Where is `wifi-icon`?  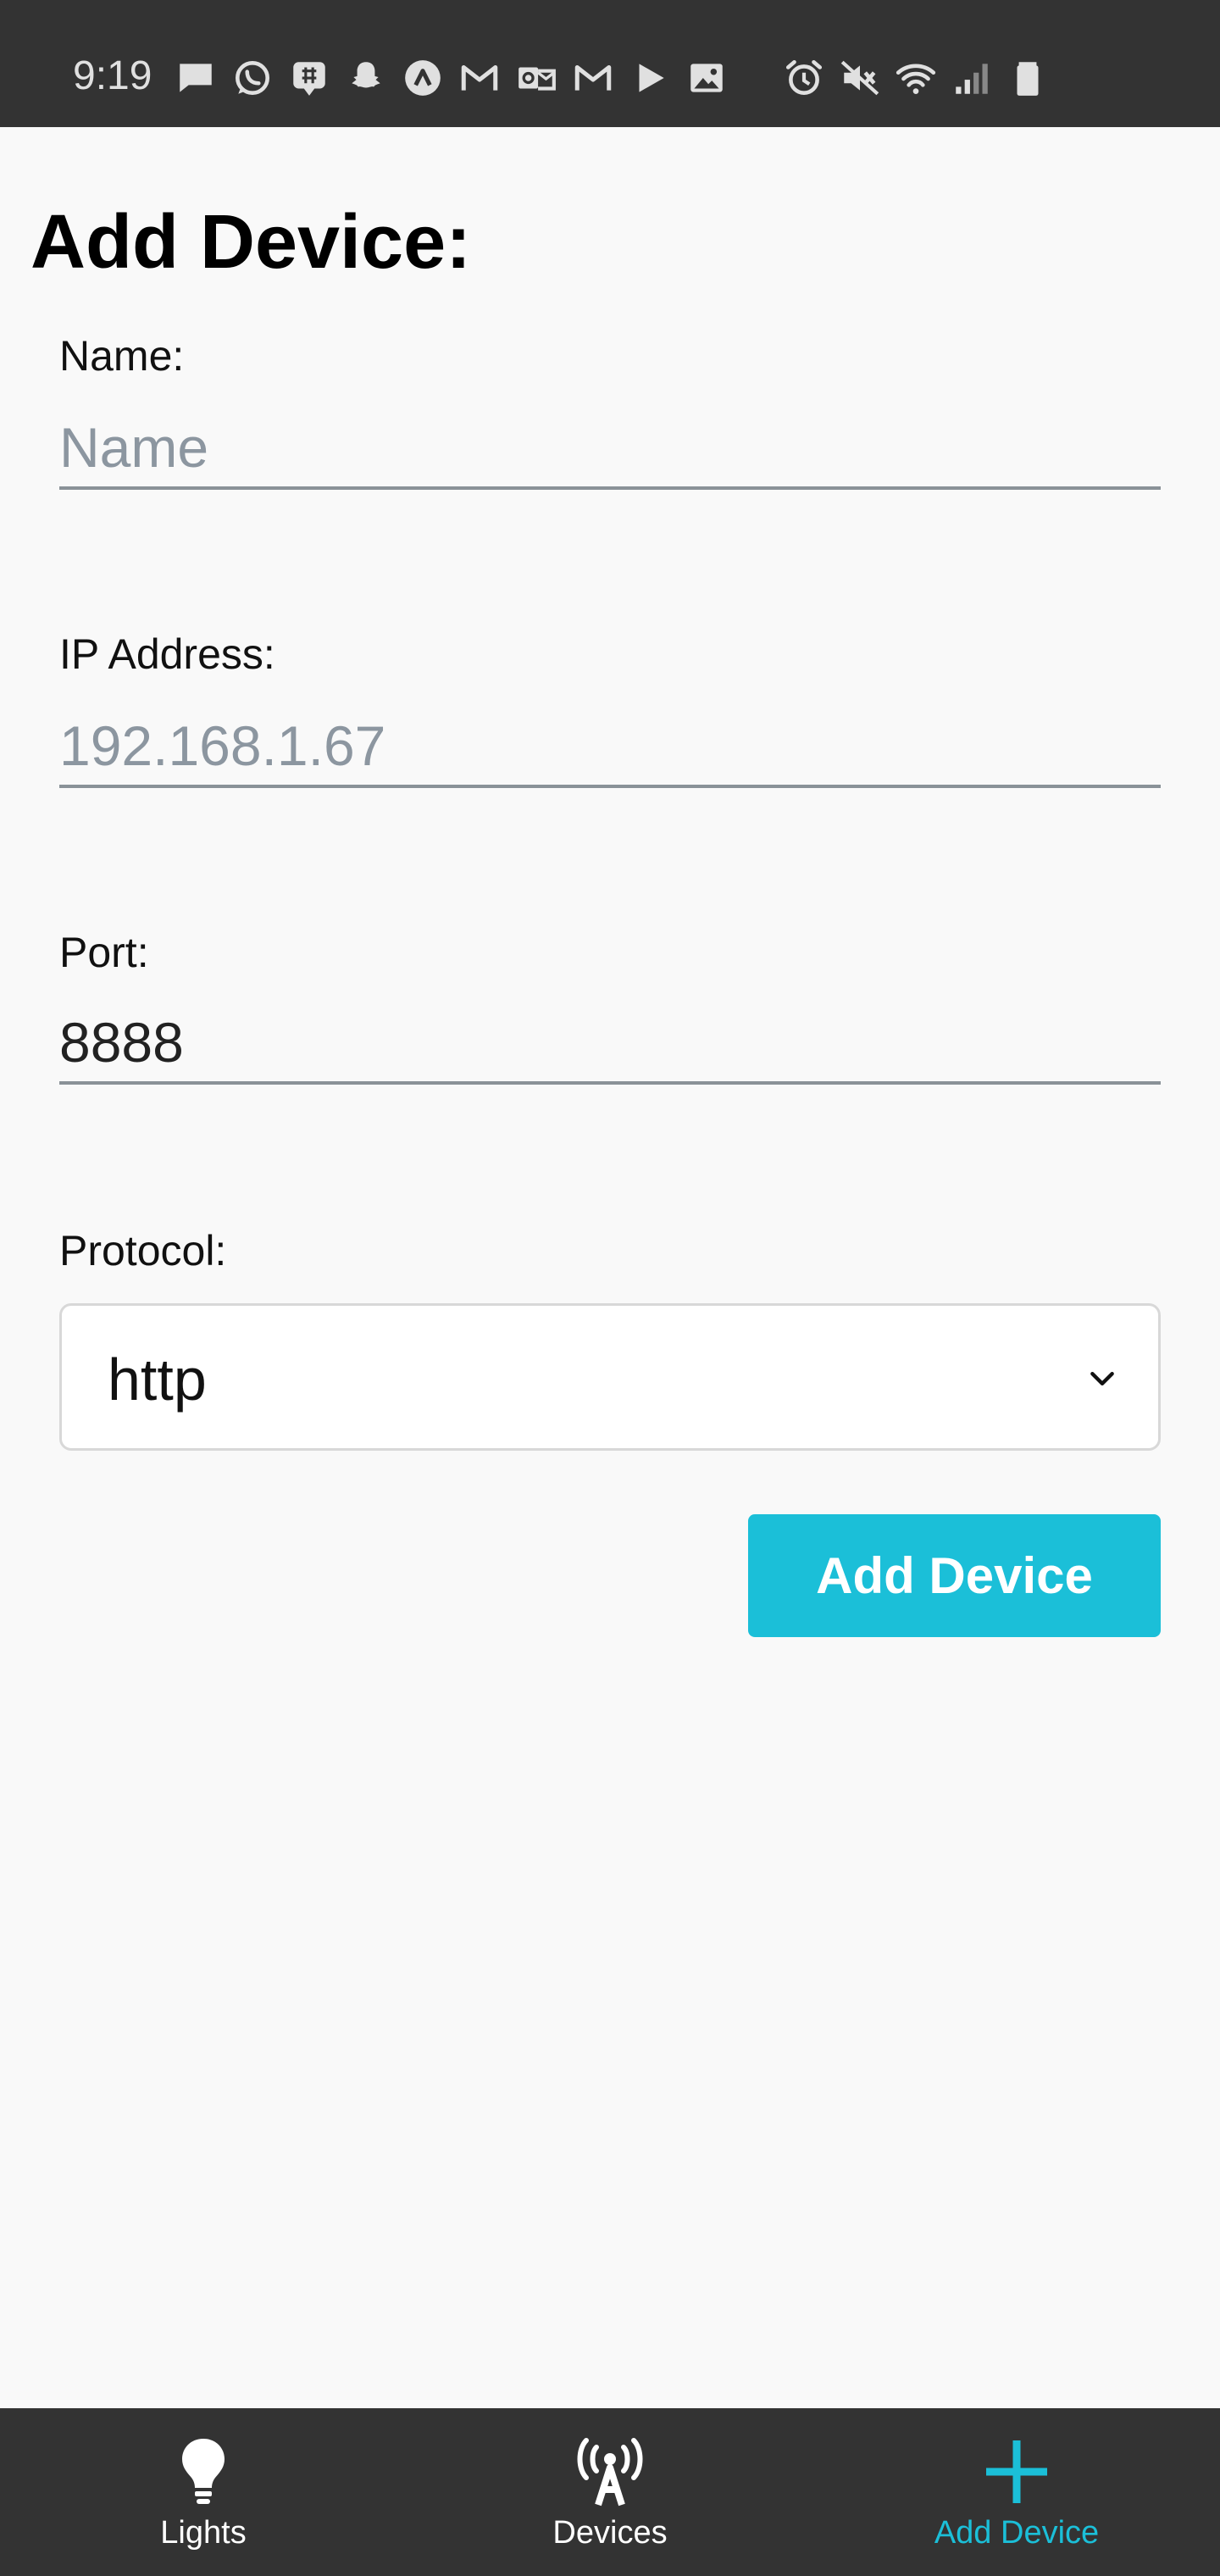
wifi-icon is located at coordinates (916, 79).